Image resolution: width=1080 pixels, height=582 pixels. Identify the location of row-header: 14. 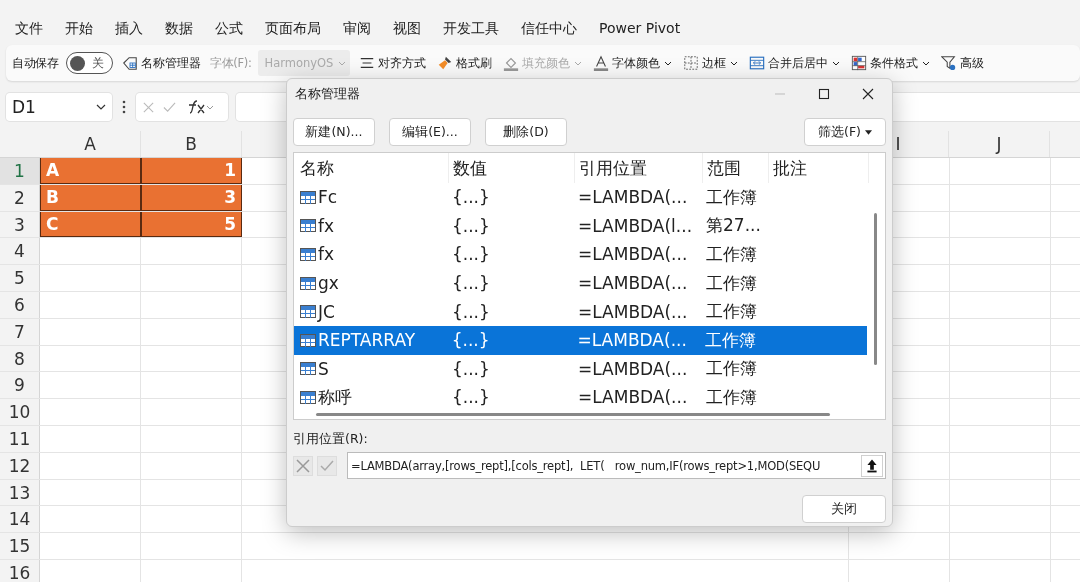
(20, 519).